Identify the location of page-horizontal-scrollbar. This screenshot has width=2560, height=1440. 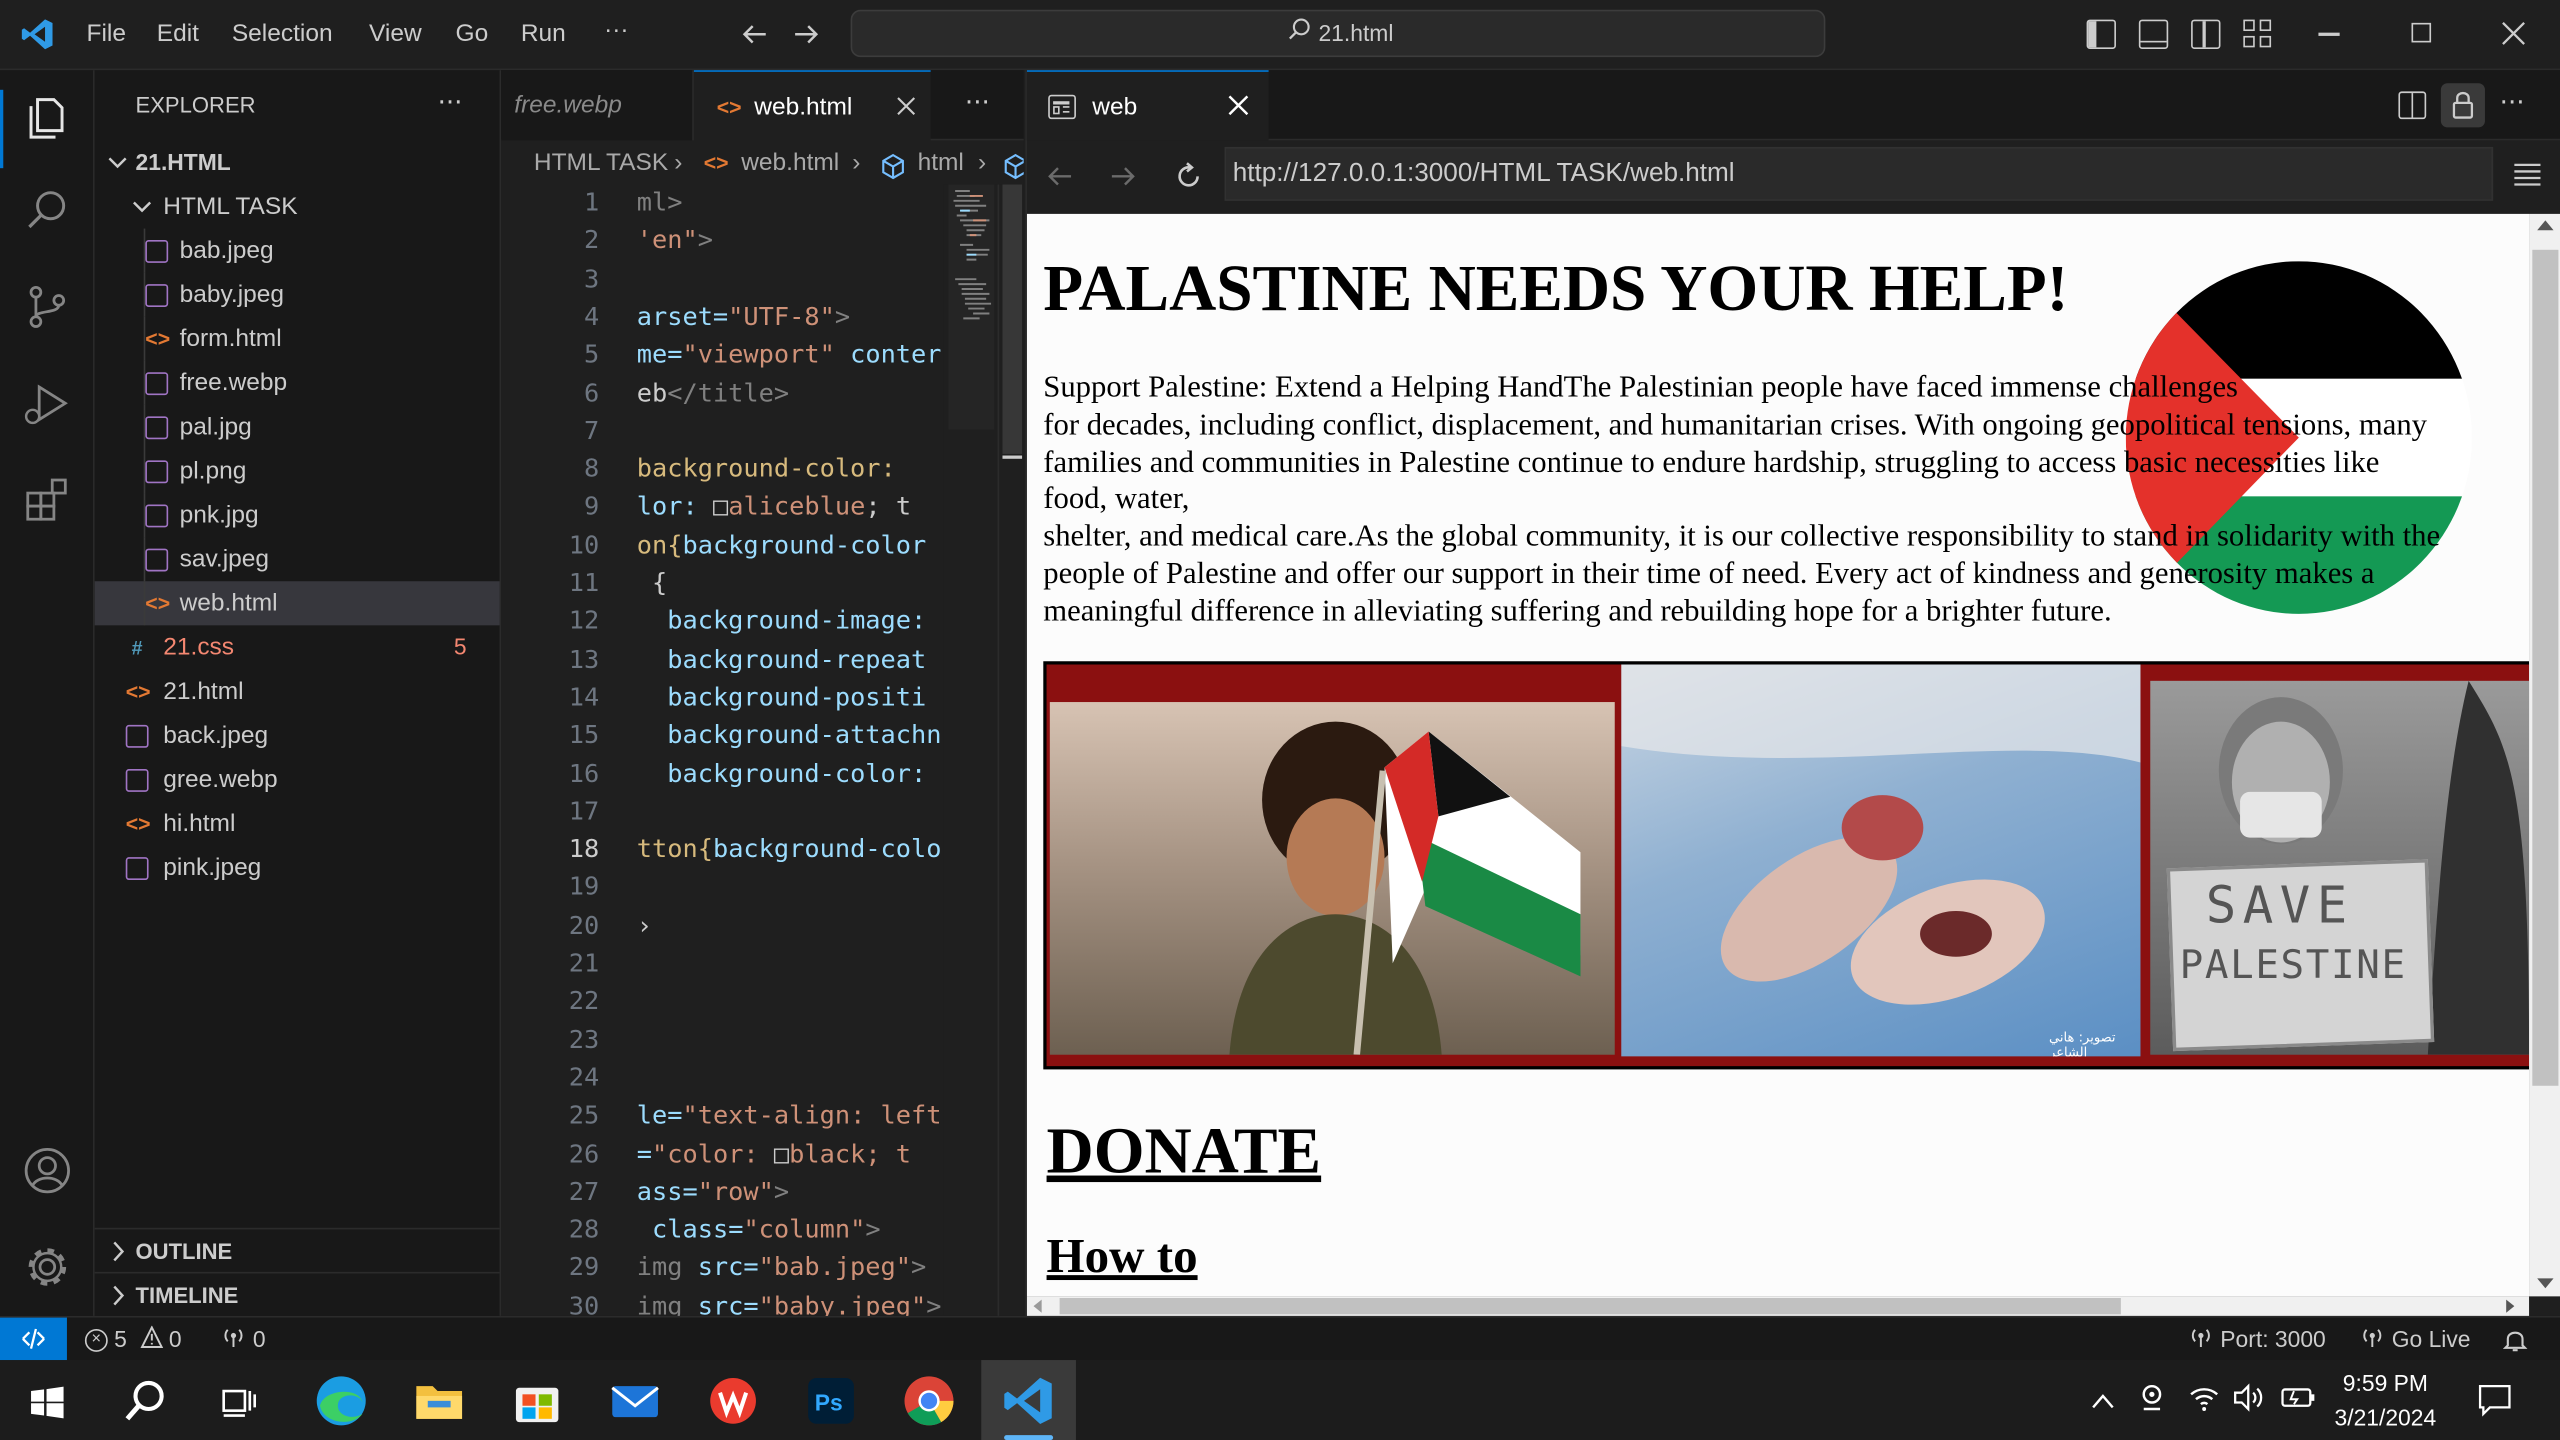
(1778, 1306).